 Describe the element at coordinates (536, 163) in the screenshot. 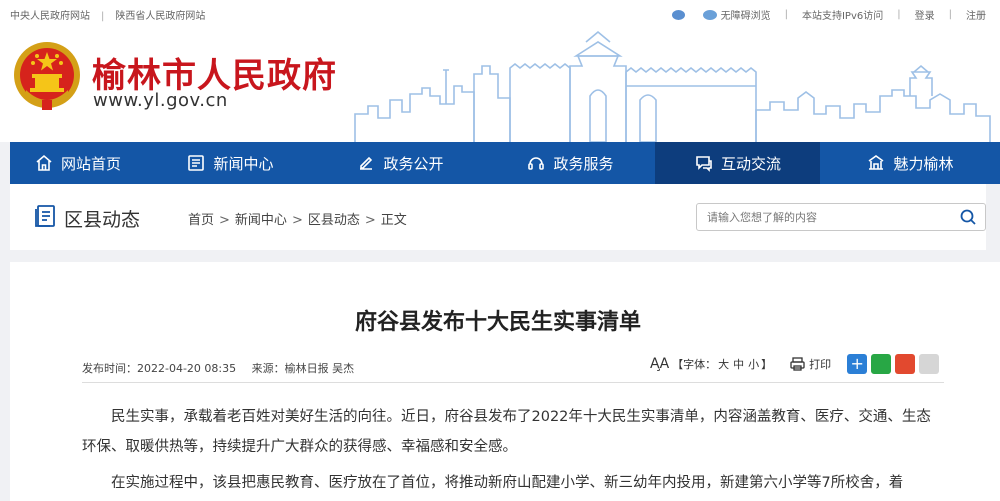

I see `service-icon` at that location.